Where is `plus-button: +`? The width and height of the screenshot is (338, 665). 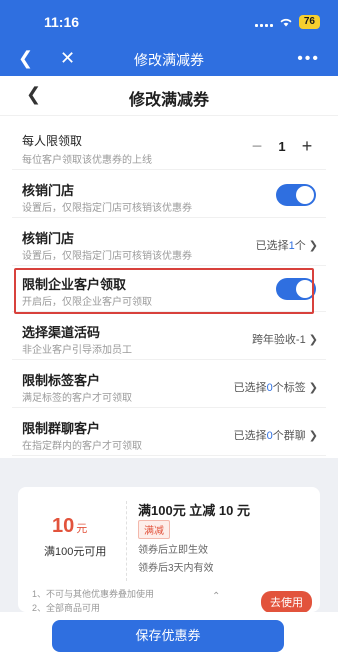 plus-button: + is located at coordinates (307, 146).